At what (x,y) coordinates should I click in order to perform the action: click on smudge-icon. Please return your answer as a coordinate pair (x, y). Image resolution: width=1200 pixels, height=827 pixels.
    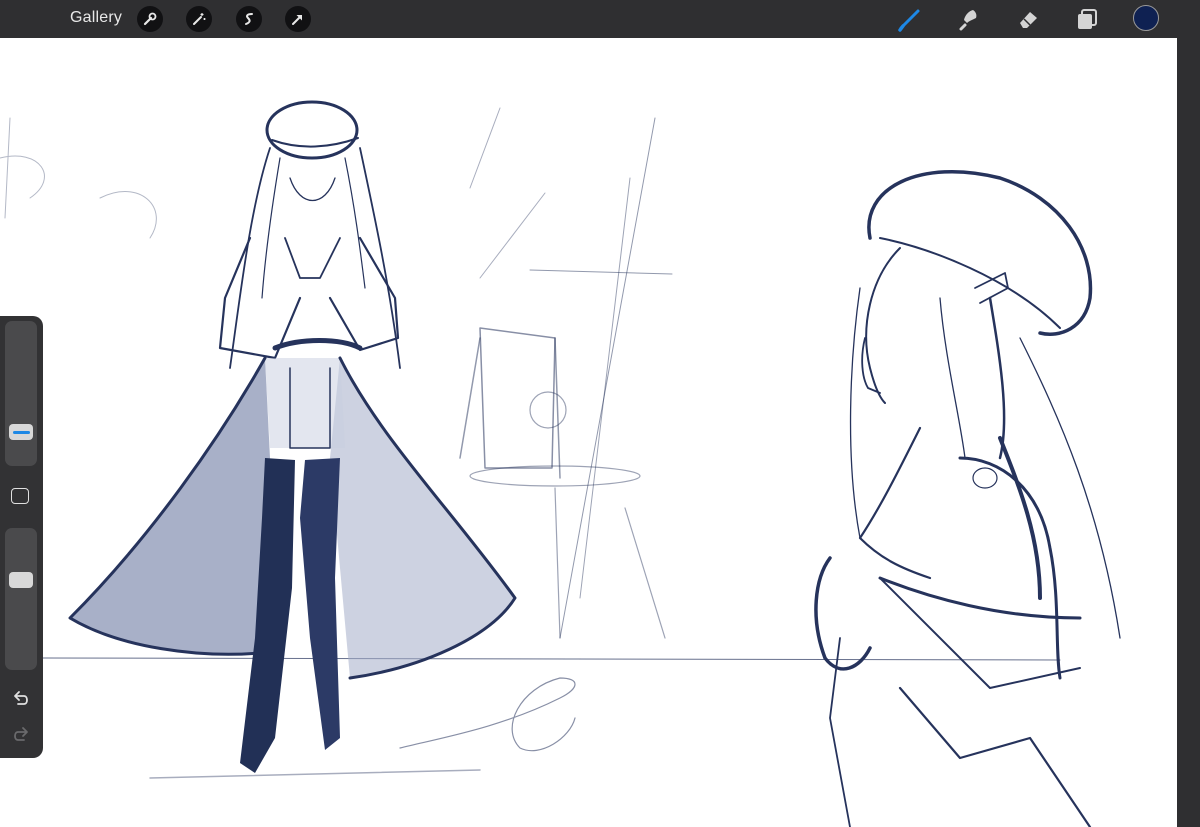
    Looking at the image, I should click on (968, 20).